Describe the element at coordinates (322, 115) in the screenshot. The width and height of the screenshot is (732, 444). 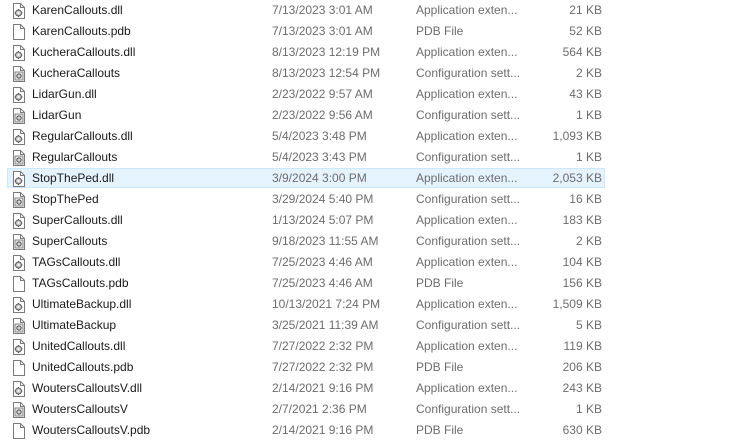
I see `file-date-modified: 2/23/2022 9:56 AM` at that location.